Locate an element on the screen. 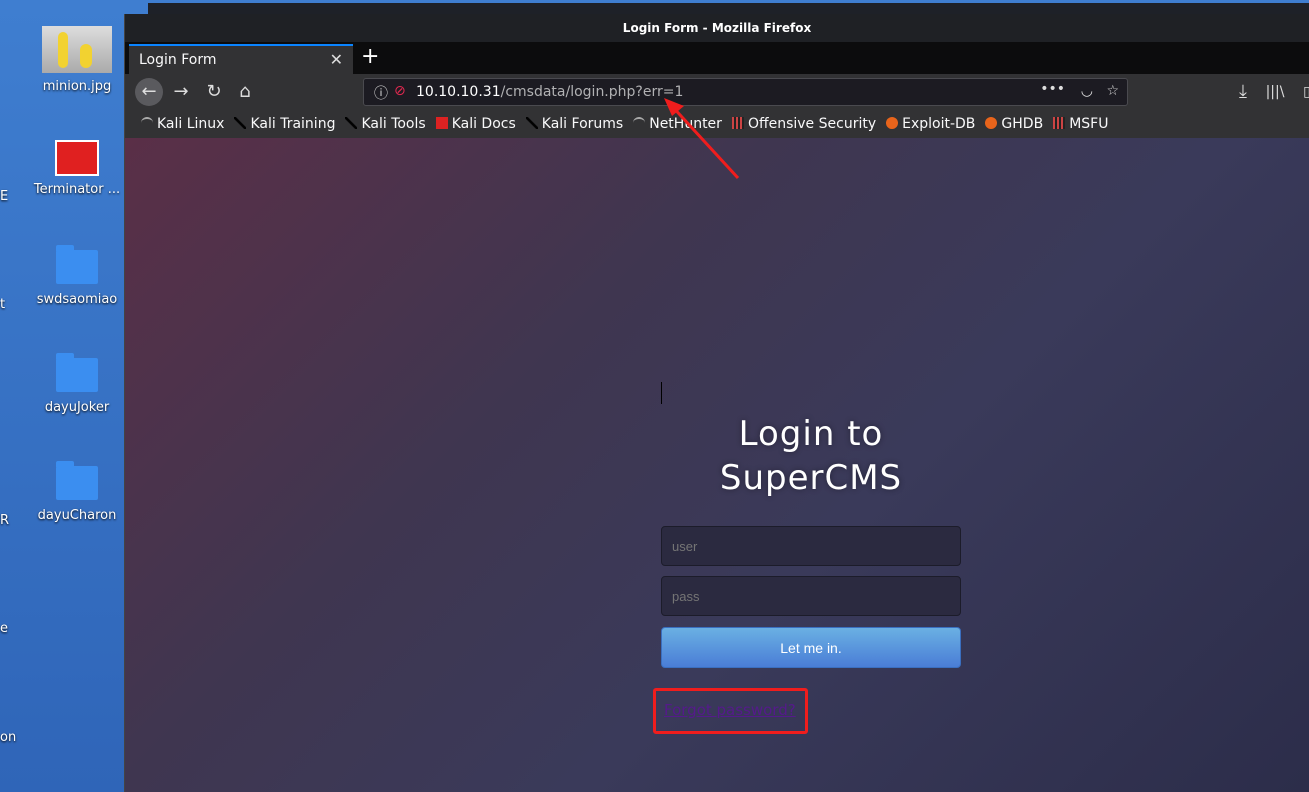  bookmark-item: GHDB is located at coordinates (1014, 124).